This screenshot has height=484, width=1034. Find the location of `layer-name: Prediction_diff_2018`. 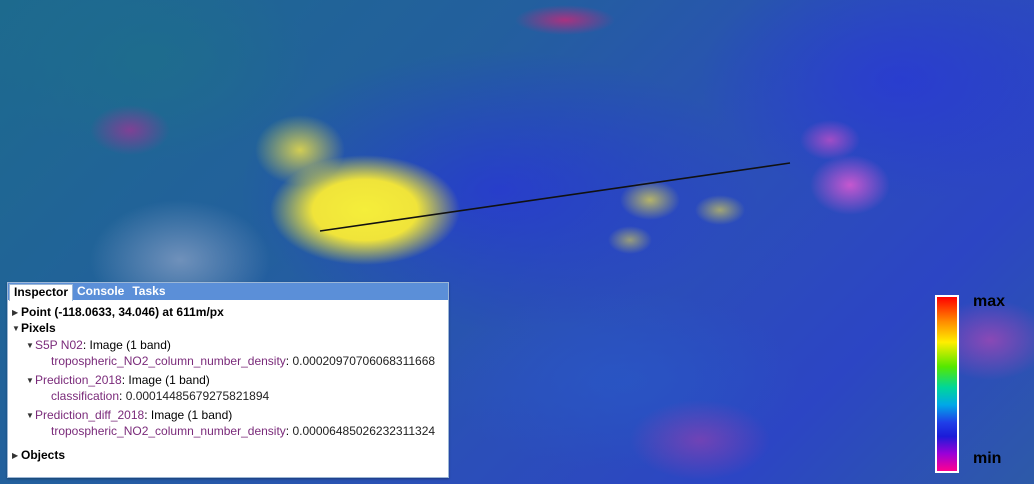

layer-name: Prediction_diff_2018 is located at coordinates (90, 415).